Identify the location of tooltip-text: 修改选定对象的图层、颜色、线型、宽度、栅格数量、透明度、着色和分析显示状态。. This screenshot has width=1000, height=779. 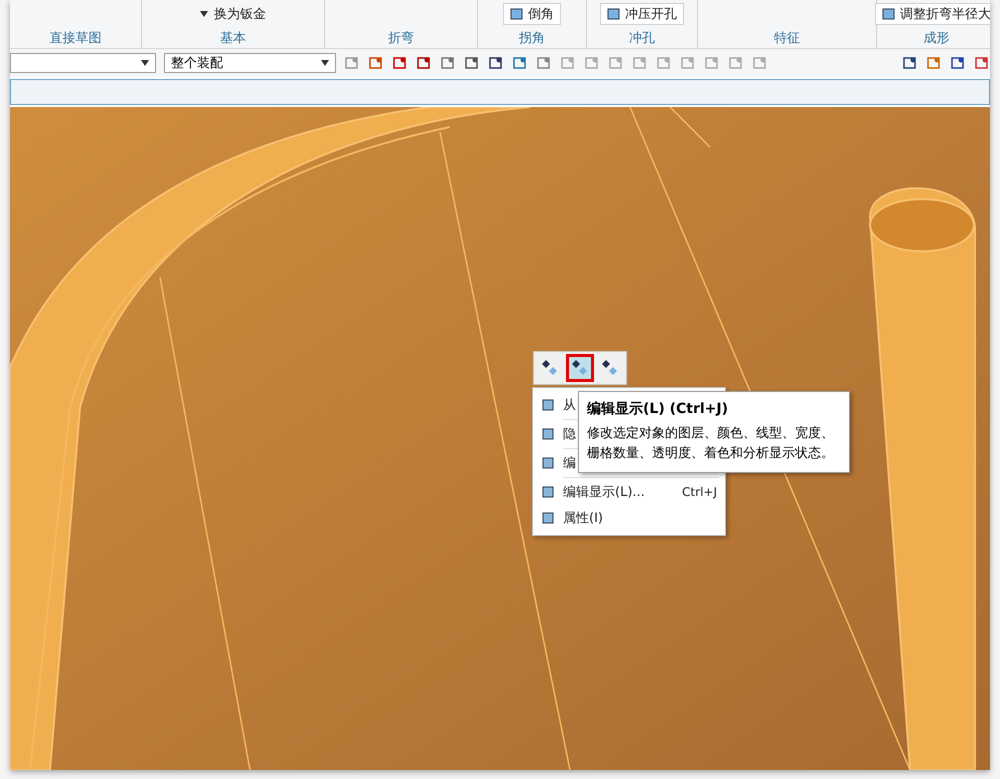
(711, 444).